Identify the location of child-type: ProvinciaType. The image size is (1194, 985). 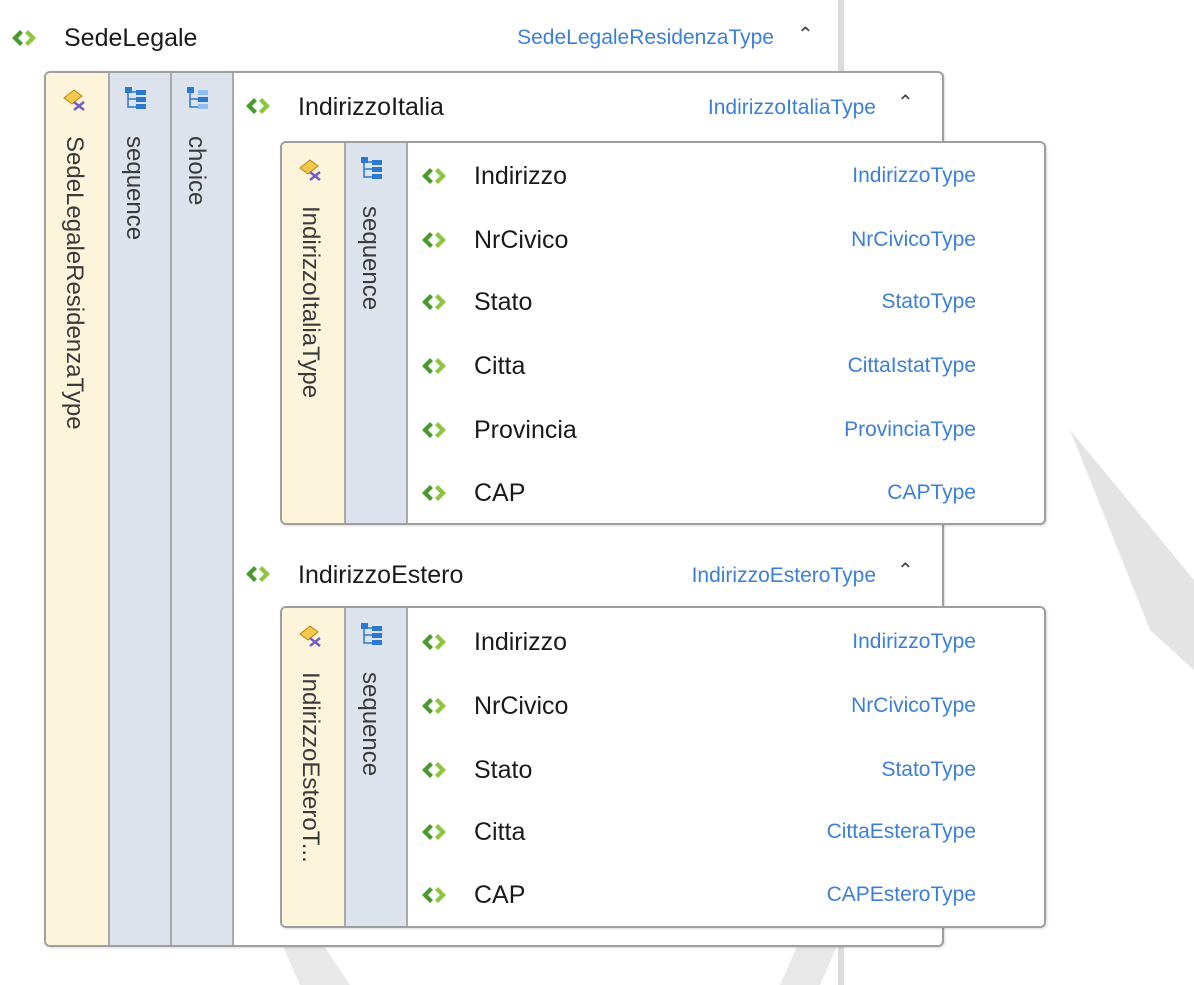
(910, 429).